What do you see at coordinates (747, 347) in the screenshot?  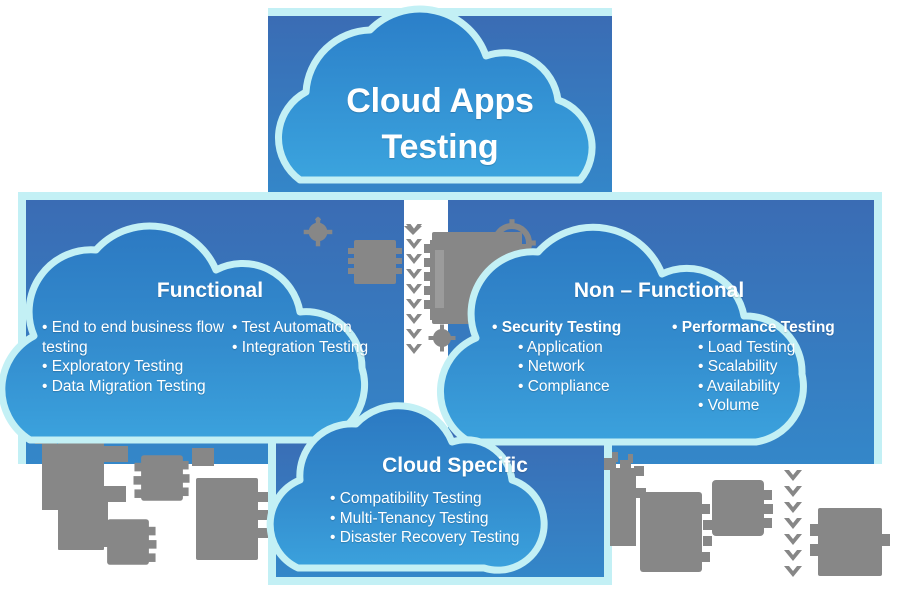 I see `list-item: • Load Testing` at bounding box center [747, 347].